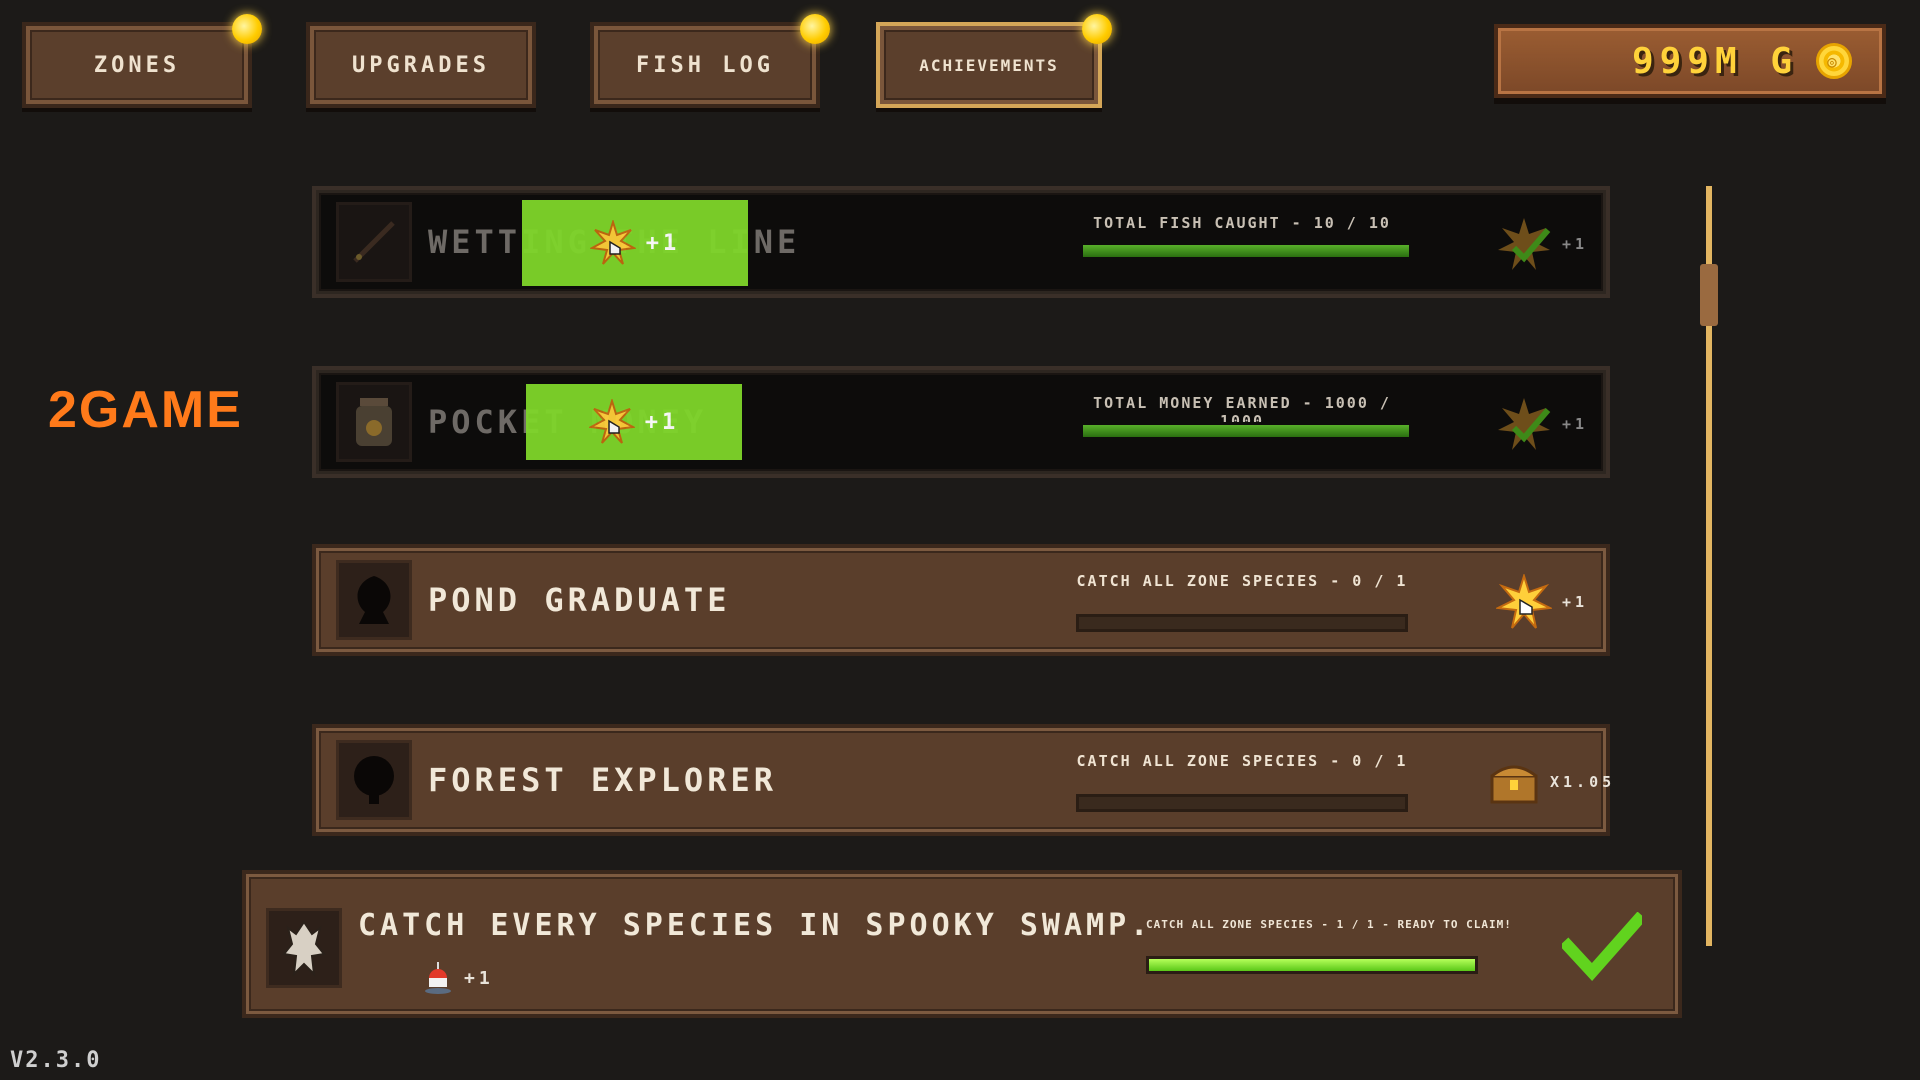  I want to click on tree-silhouette-icon, so click(374, 780).